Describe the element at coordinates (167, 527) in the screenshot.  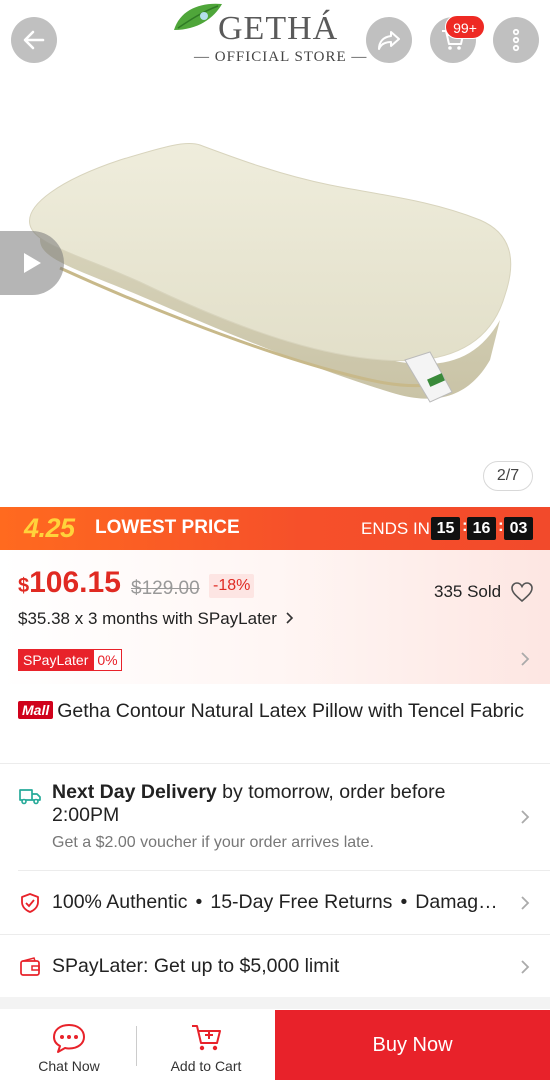
I see `sale-title: LOWEST PRICE` at that location.